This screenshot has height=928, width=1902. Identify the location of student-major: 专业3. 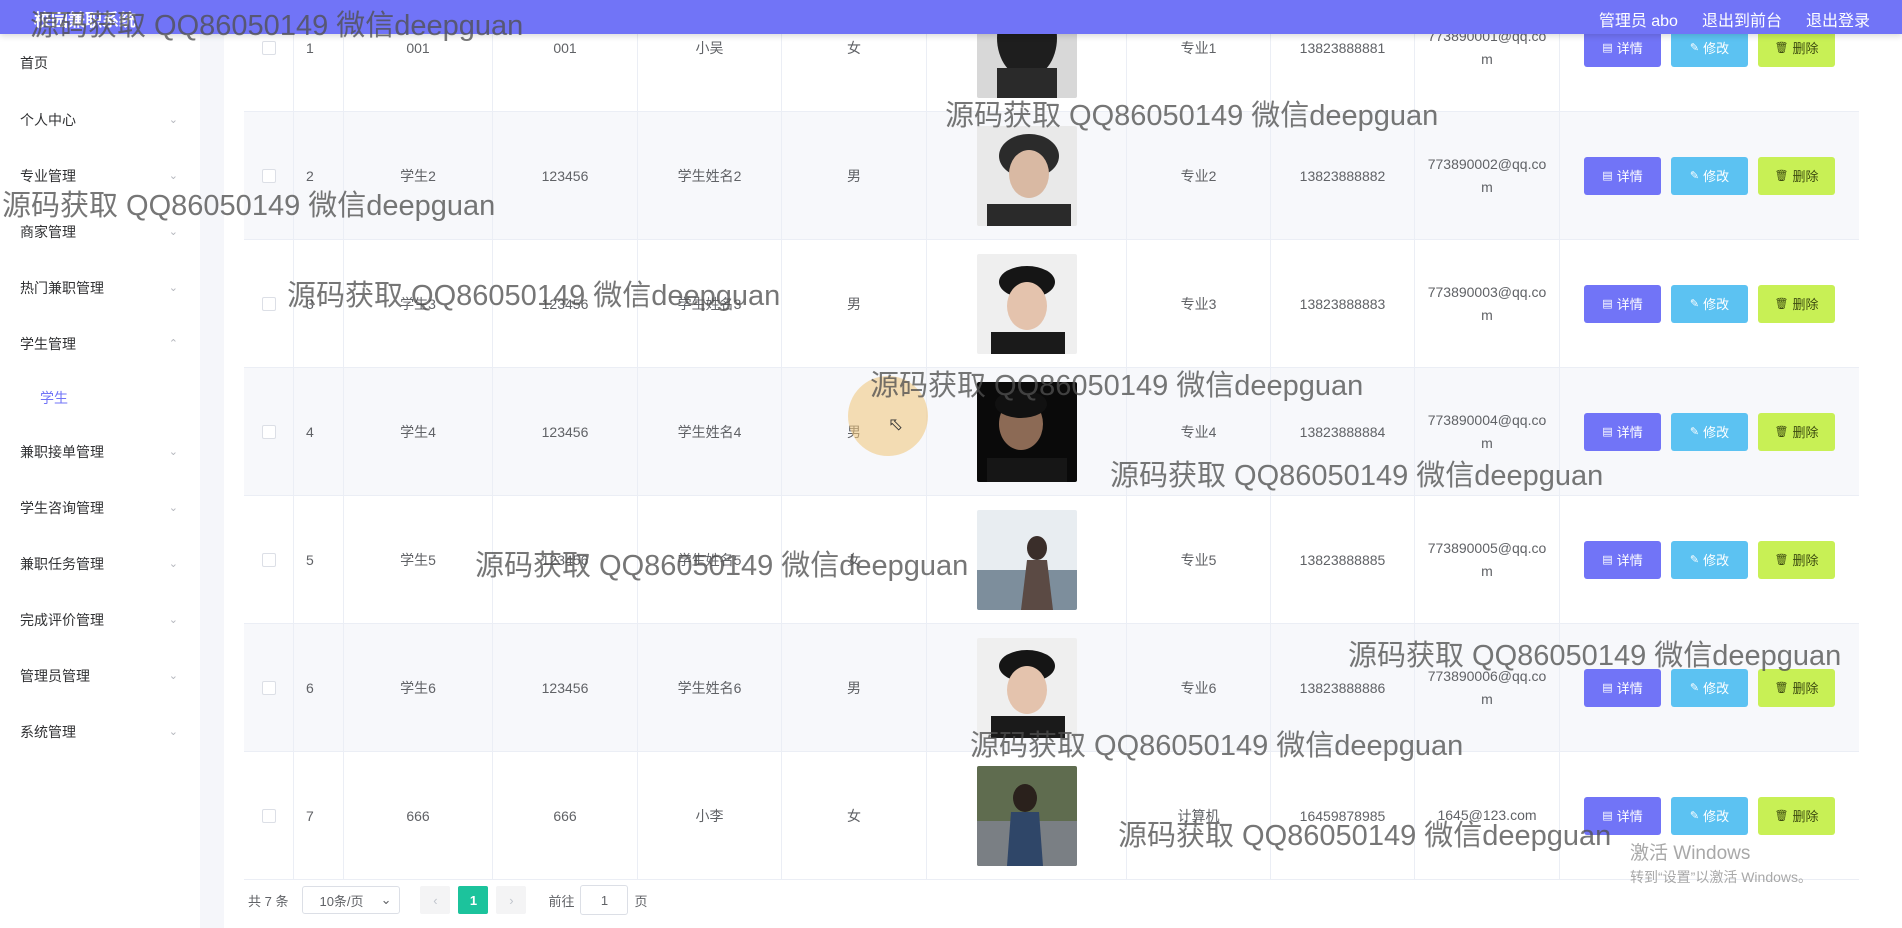
(1199, 303).